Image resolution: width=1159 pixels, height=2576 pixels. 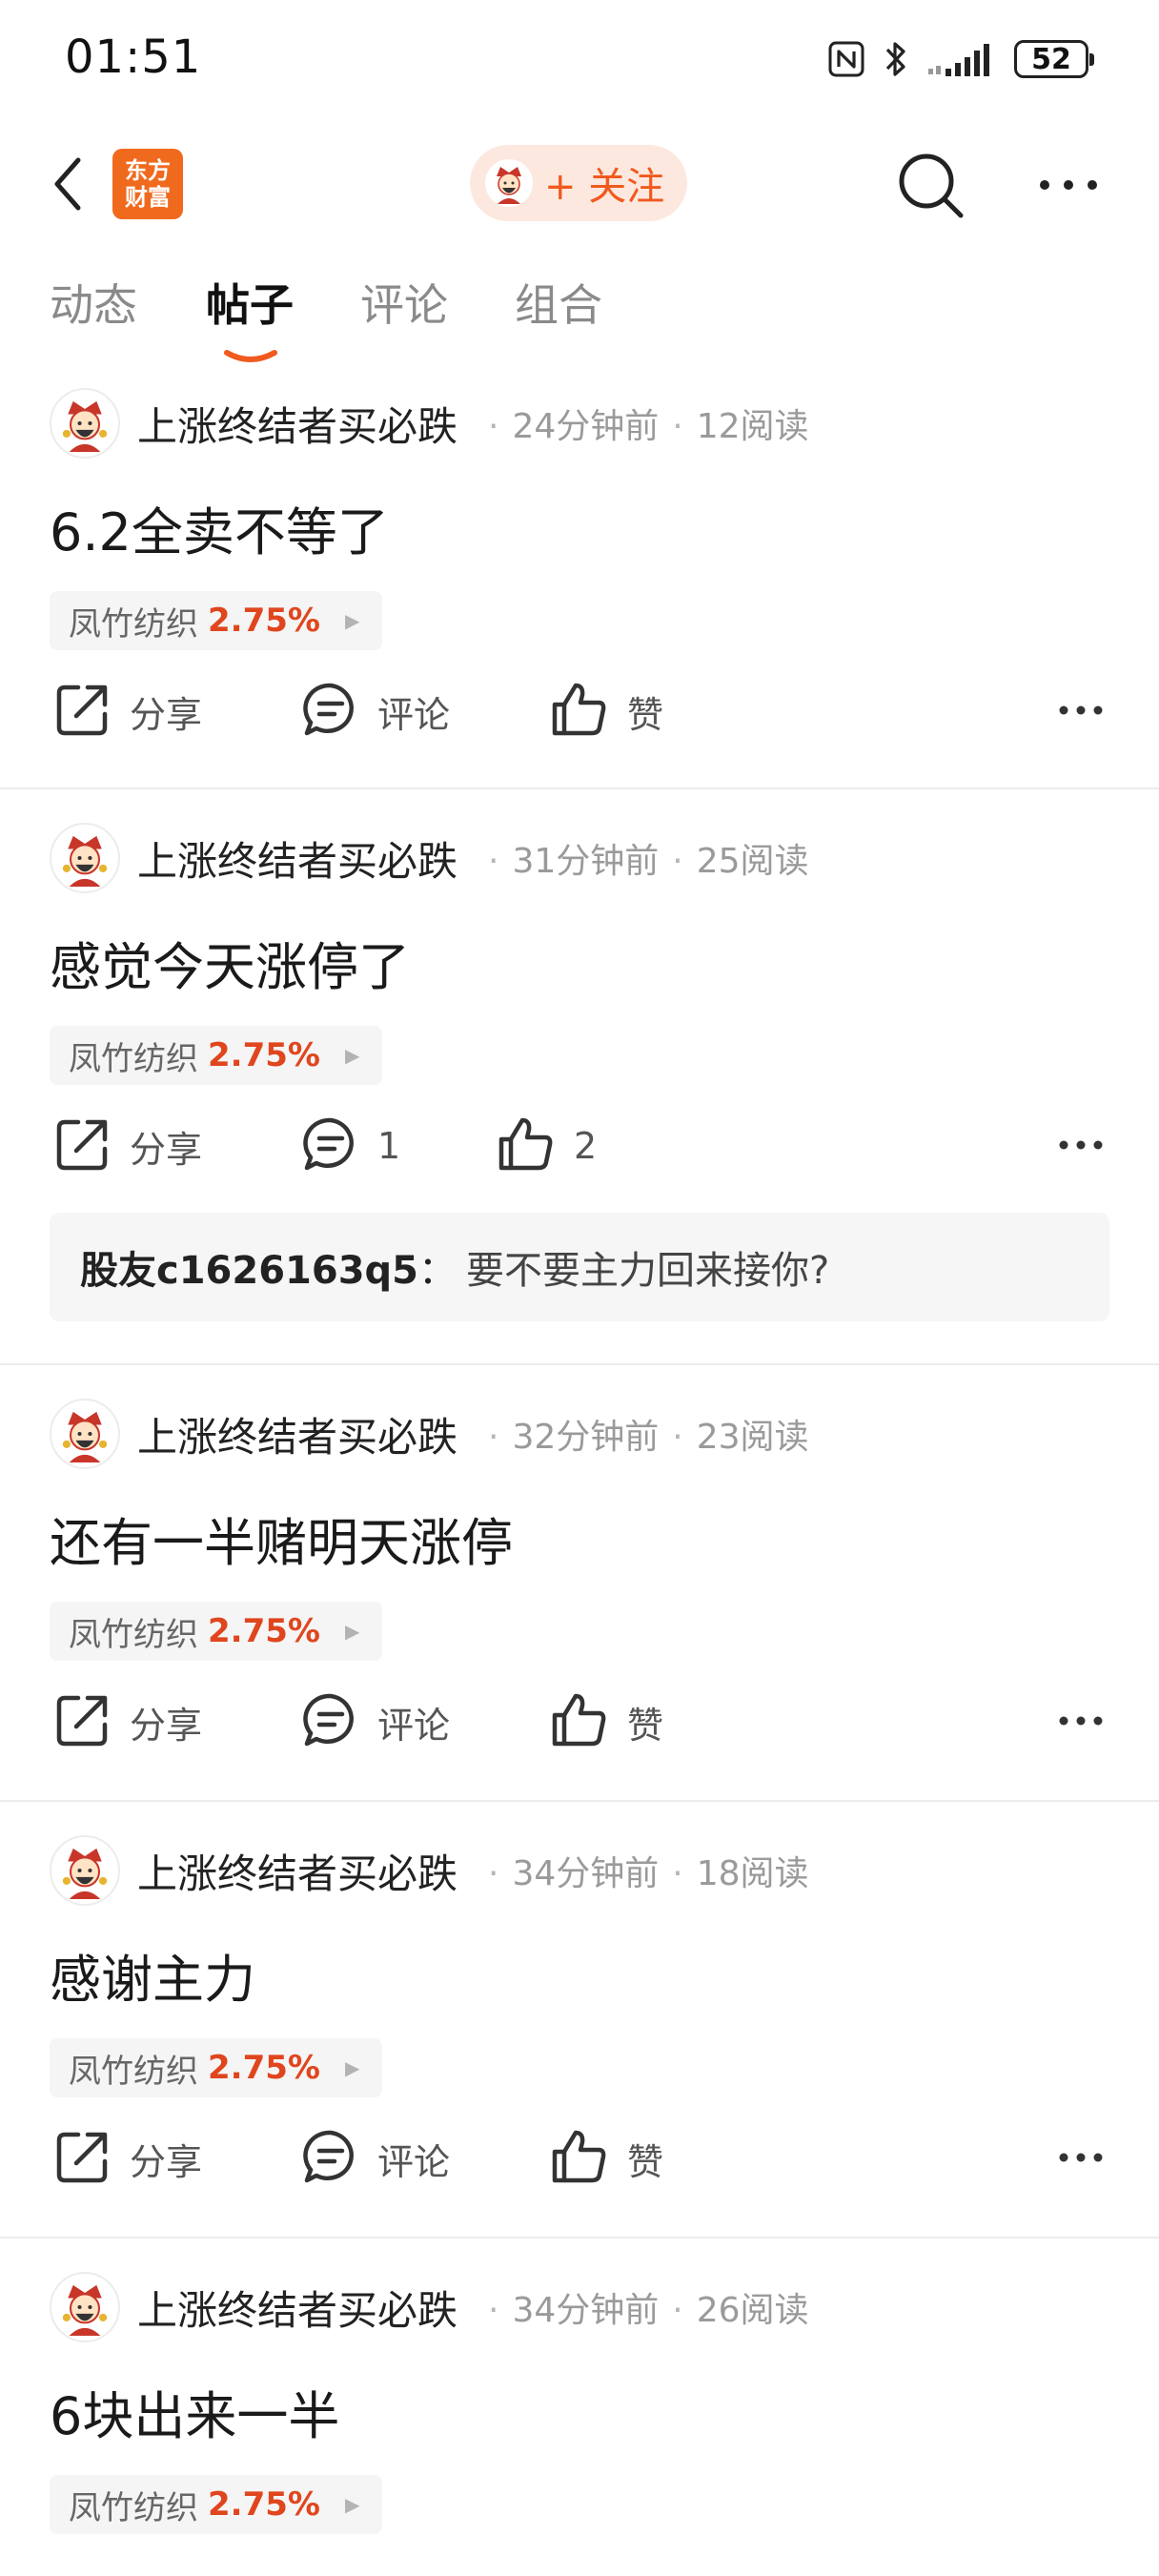 What do you see at coordinates (404, 302) in the screenshot?
I see `tab-comments: 评论` at bounding box center [404, 302].